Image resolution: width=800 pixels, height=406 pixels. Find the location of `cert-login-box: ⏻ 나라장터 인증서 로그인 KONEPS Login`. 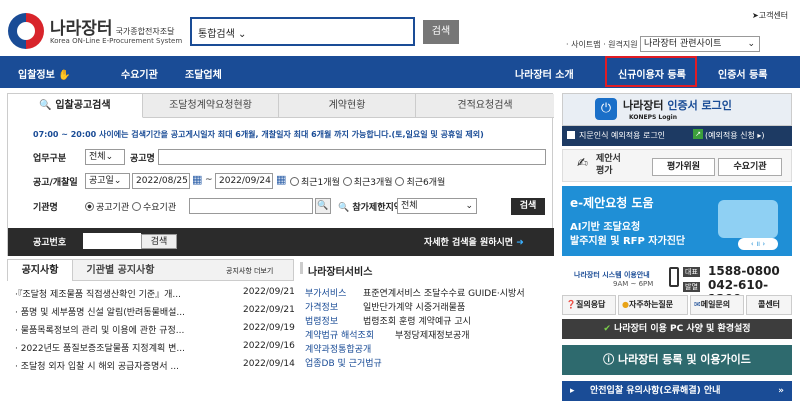

cert-login-box: ⏻ 나라장터 인증서 로그인 KONEPS Login is located at coordinates (677, 109).